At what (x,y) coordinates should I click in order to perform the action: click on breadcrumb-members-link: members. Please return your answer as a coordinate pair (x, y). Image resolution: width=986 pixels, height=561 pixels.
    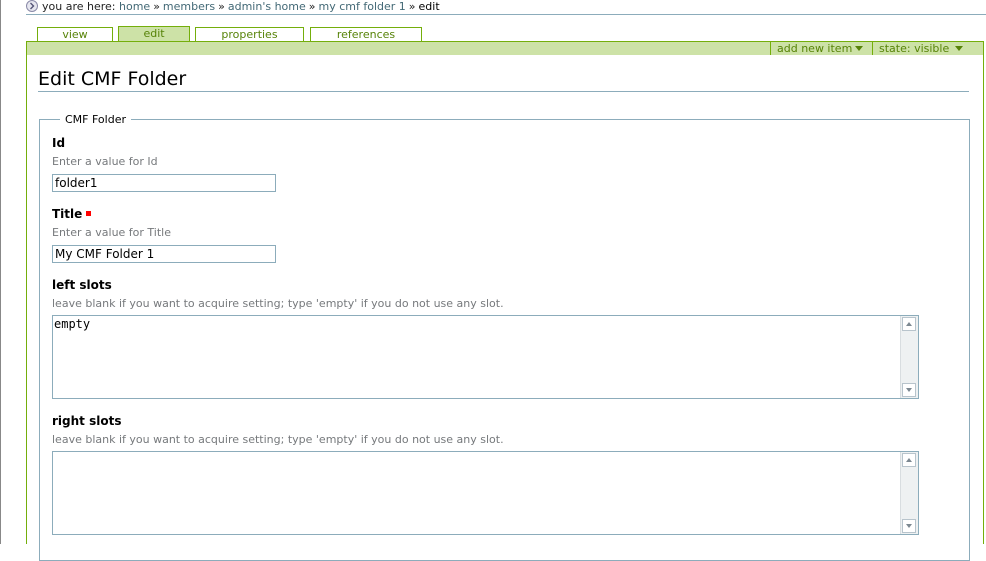
    Looking at the image, I should click on (189, 6).